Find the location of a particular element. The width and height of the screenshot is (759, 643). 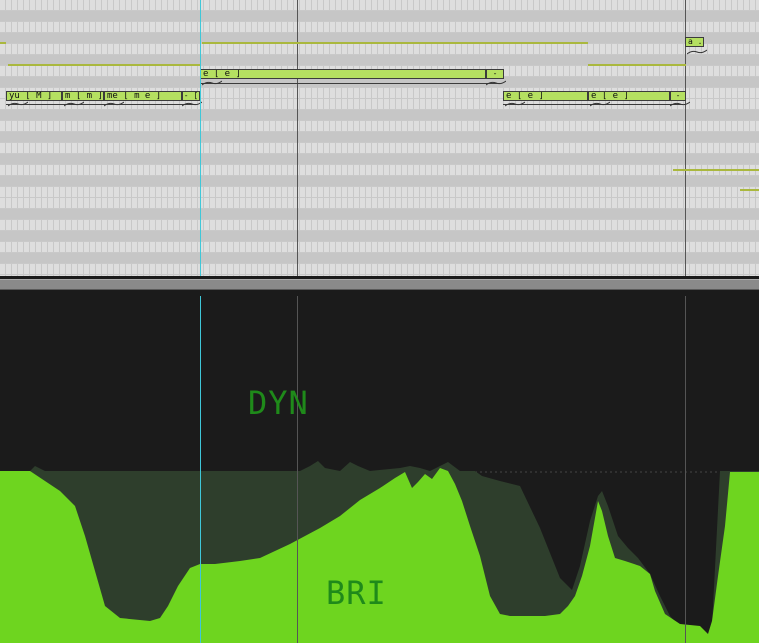

bri-label: BRI is located at coordinates (356, 593).